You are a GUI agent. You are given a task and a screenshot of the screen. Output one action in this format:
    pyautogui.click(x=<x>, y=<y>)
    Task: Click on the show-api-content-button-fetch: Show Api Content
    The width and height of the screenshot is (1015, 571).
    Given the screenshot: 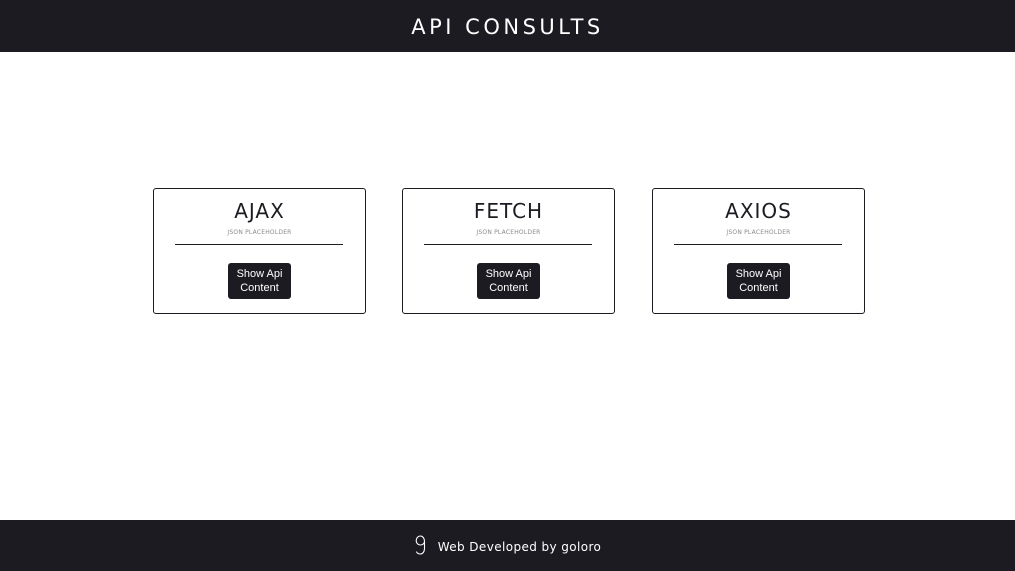 What is the action you would take?
    pyautogui.click(x=508, y=281)
    